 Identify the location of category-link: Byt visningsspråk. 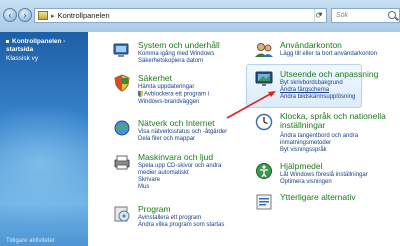
(335, 150).